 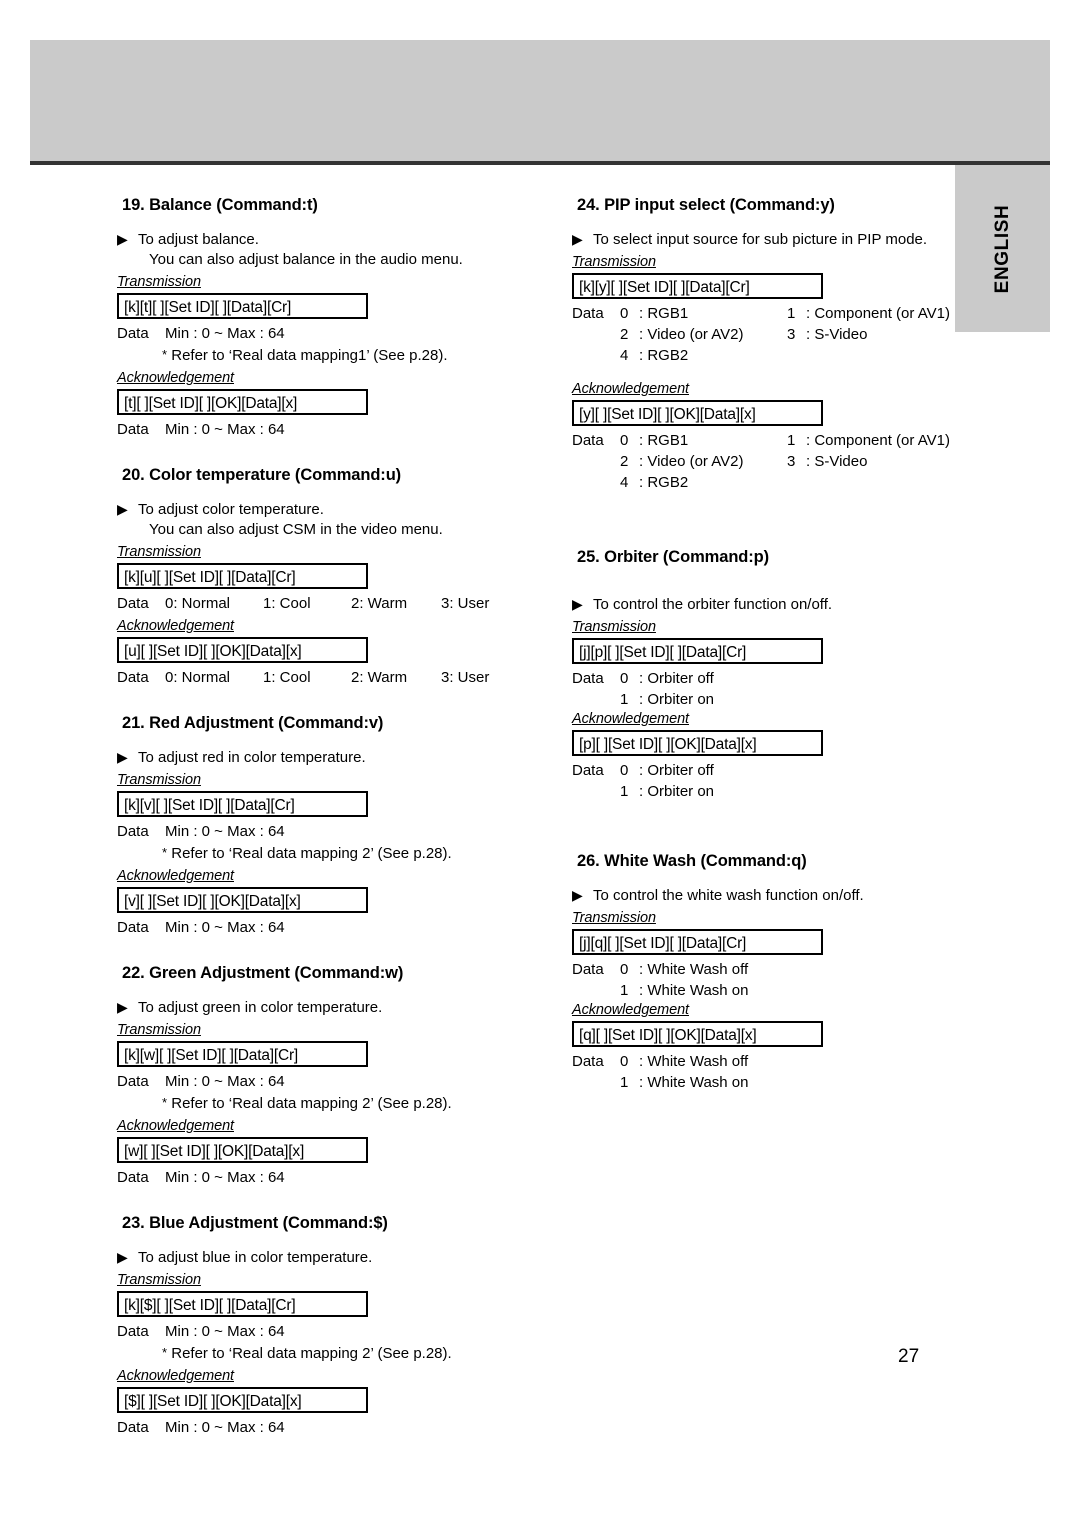 What do you see at coordinates (252, 757) in the screenshot?
I see `description-line-1: To adjust red in color temperature.` at bounding box center [252, 757].